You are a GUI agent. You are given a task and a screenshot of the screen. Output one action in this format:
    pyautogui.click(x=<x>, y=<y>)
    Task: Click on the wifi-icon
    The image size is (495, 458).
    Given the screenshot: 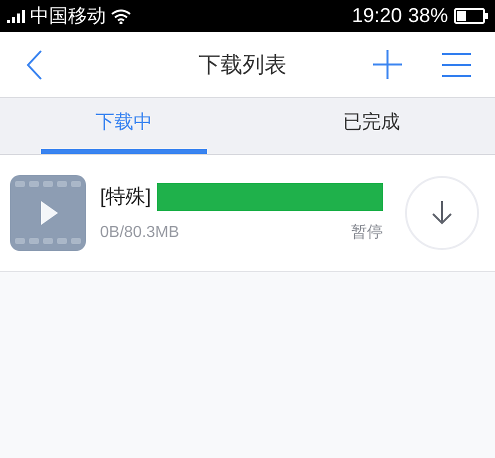 What is the action you would take?
    pyautogui.click(x=121, y=16)
    